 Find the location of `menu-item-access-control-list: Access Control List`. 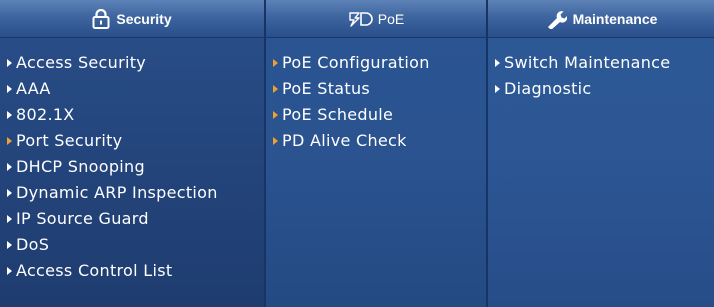

menu-item-access-control-list: Access Control List is located at coordinates (135, 270).